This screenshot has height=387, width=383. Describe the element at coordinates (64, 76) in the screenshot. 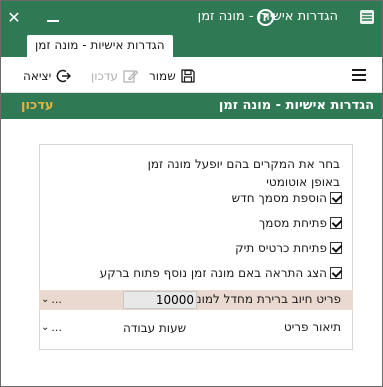

I see `exit-icon` at that location.